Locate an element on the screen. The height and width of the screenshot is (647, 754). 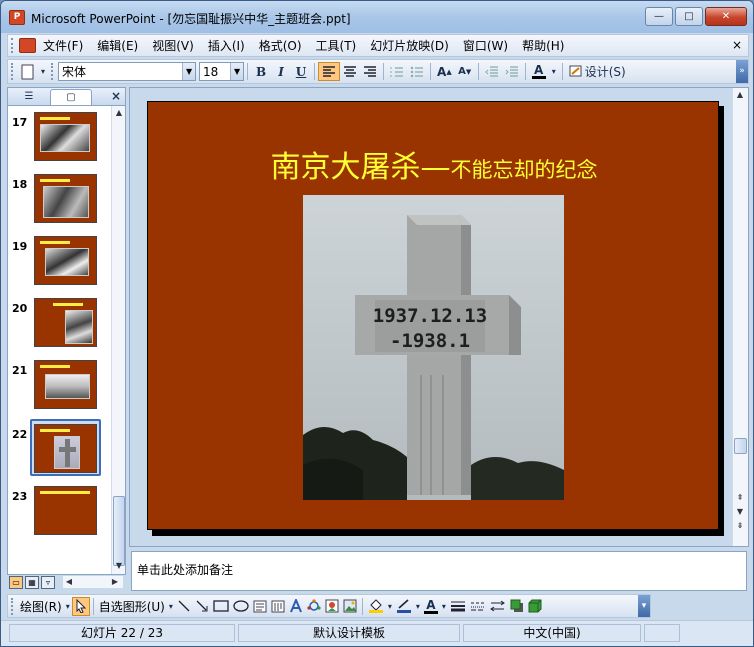
slide-scrollbar: ▲ ⇞ ▼ ⇟ is located at coordinates (740, 317).